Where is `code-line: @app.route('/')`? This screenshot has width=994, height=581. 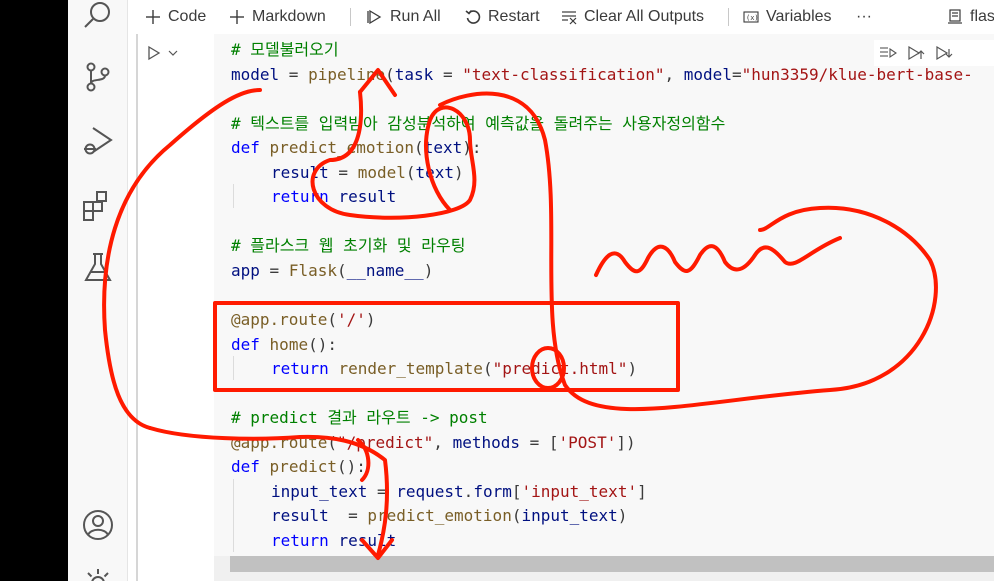
code-line: @app.route('/') is located at coordinates (303, 320).